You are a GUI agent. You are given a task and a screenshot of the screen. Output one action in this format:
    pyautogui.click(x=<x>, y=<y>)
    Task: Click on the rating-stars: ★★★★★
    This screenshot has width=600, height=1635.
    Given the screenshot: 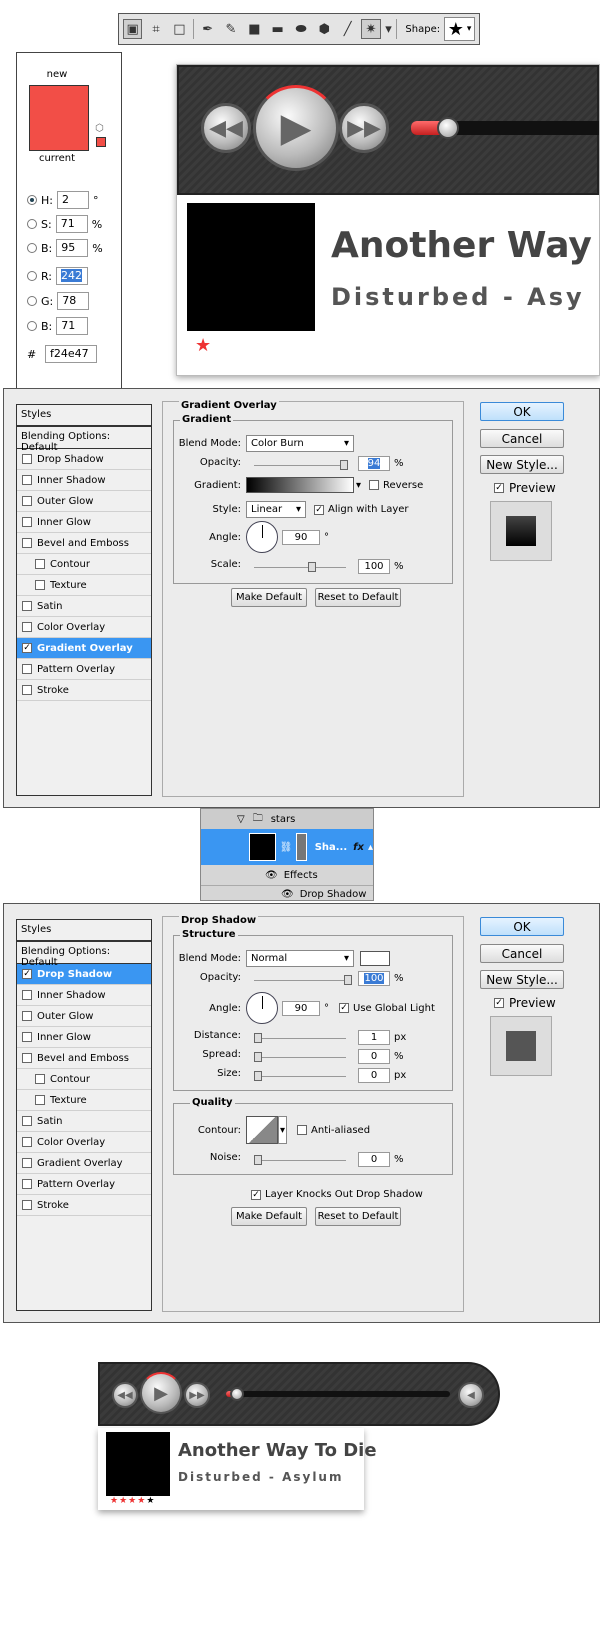 What is the action you would take?
    pyautogui.click(x=132, y=1501)
    